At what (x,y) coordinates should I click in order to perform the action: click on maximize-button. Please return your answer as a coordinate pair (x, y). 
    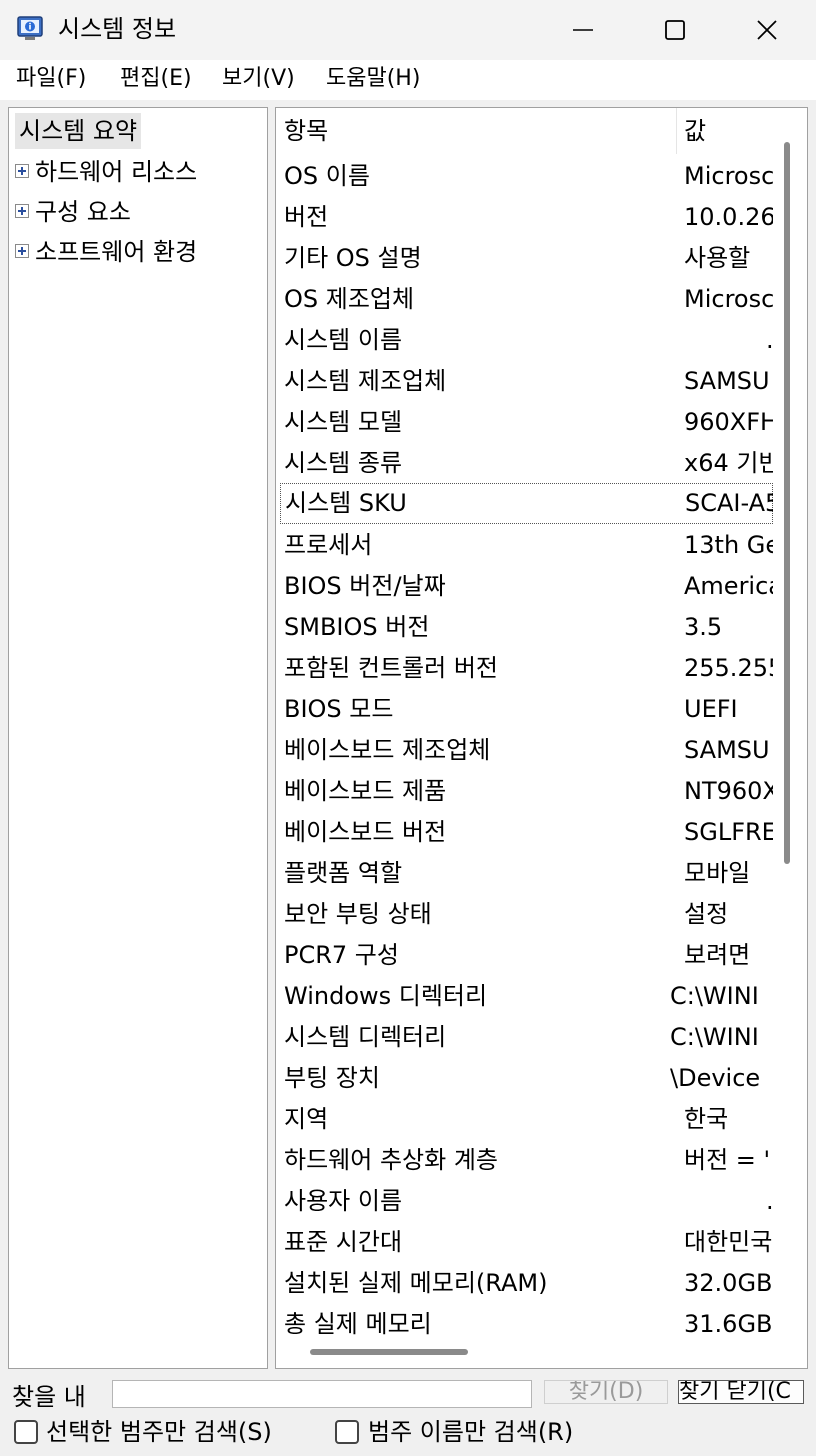
    Looking at the image, I should click on (675, 30).